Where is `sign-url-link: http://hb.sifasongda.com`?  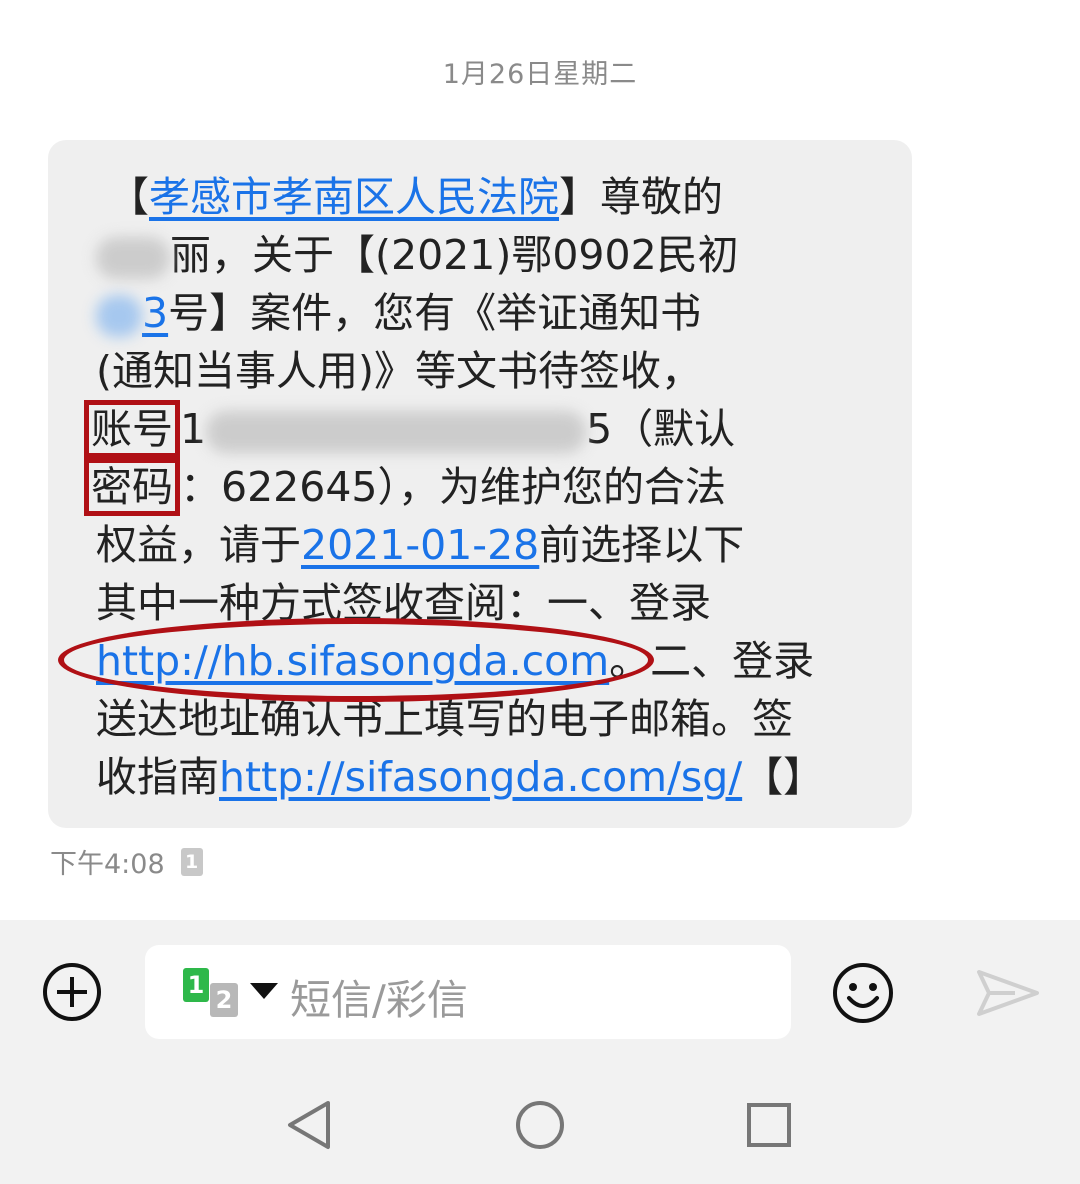 sign-url-link: http://hb.sifasongda.com is located at coordinates (352, 661).